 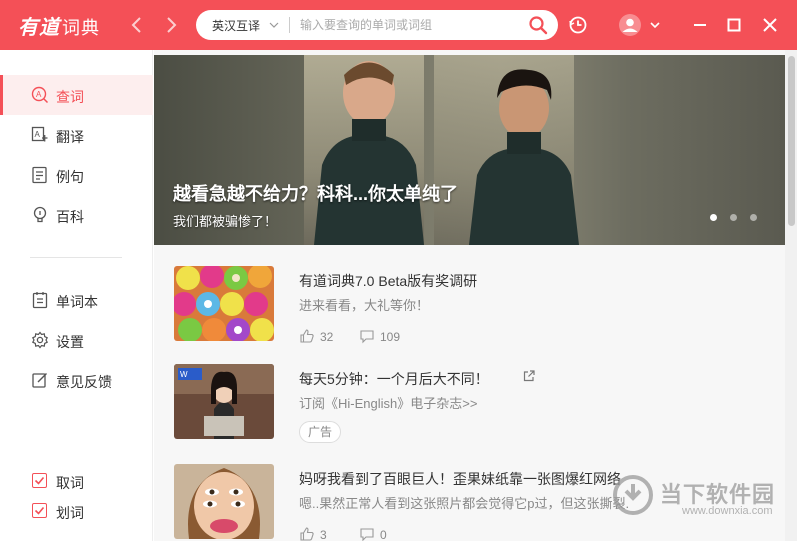 I want to click on feed-title: 有道词典7.0 Beta版有奖调研, so click(x=388, y=281).